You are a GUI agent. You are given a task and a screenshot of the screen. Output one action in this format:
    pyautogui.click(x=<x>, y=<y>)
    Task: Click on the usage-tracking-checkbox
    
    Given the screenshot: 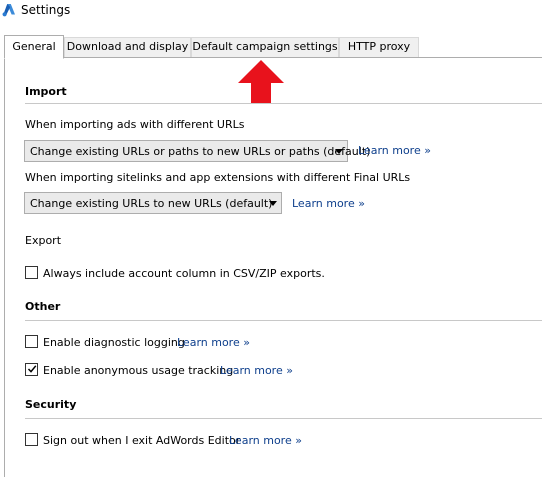 What is the action you would take?
    pyautogui.click(x=31, y=369)
    